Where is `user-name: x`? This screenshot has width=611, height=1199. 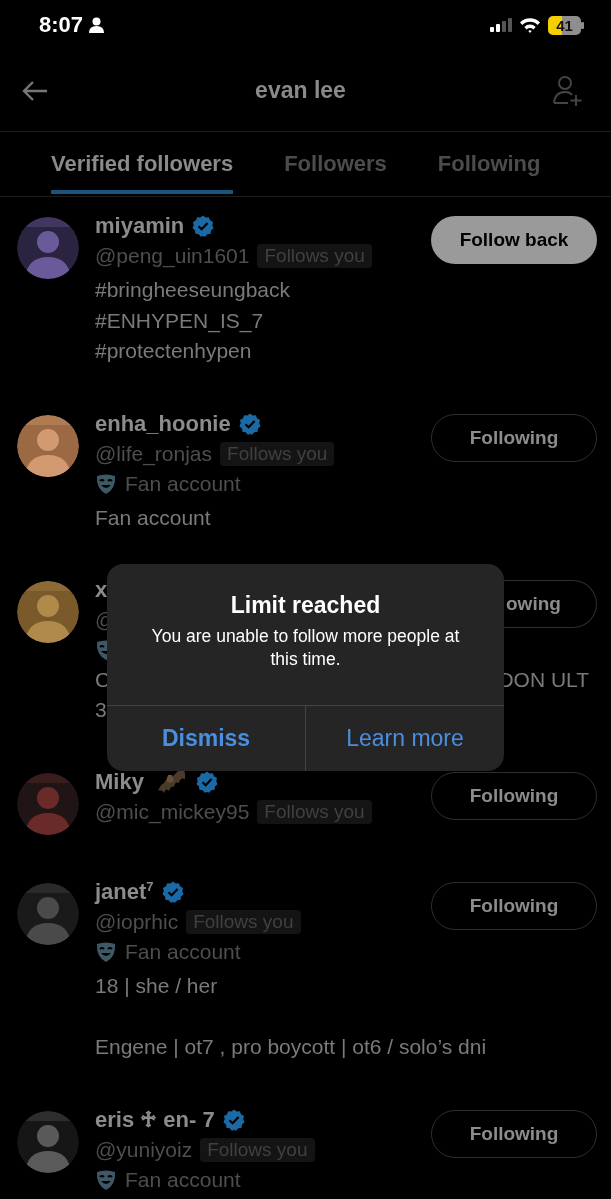 user-name: x is located at coordinates (101, 590).